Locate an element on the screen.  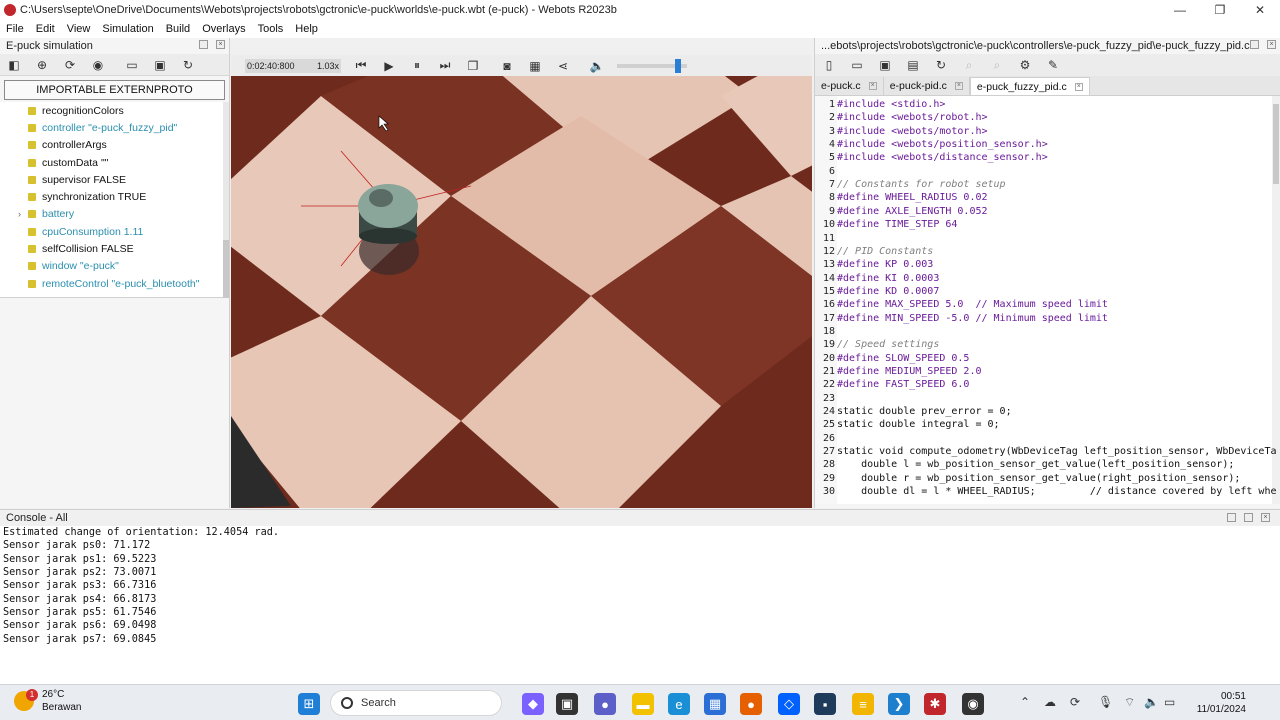
tree-item-controller-args: controllerArgs is located at coordinates (112, 145).